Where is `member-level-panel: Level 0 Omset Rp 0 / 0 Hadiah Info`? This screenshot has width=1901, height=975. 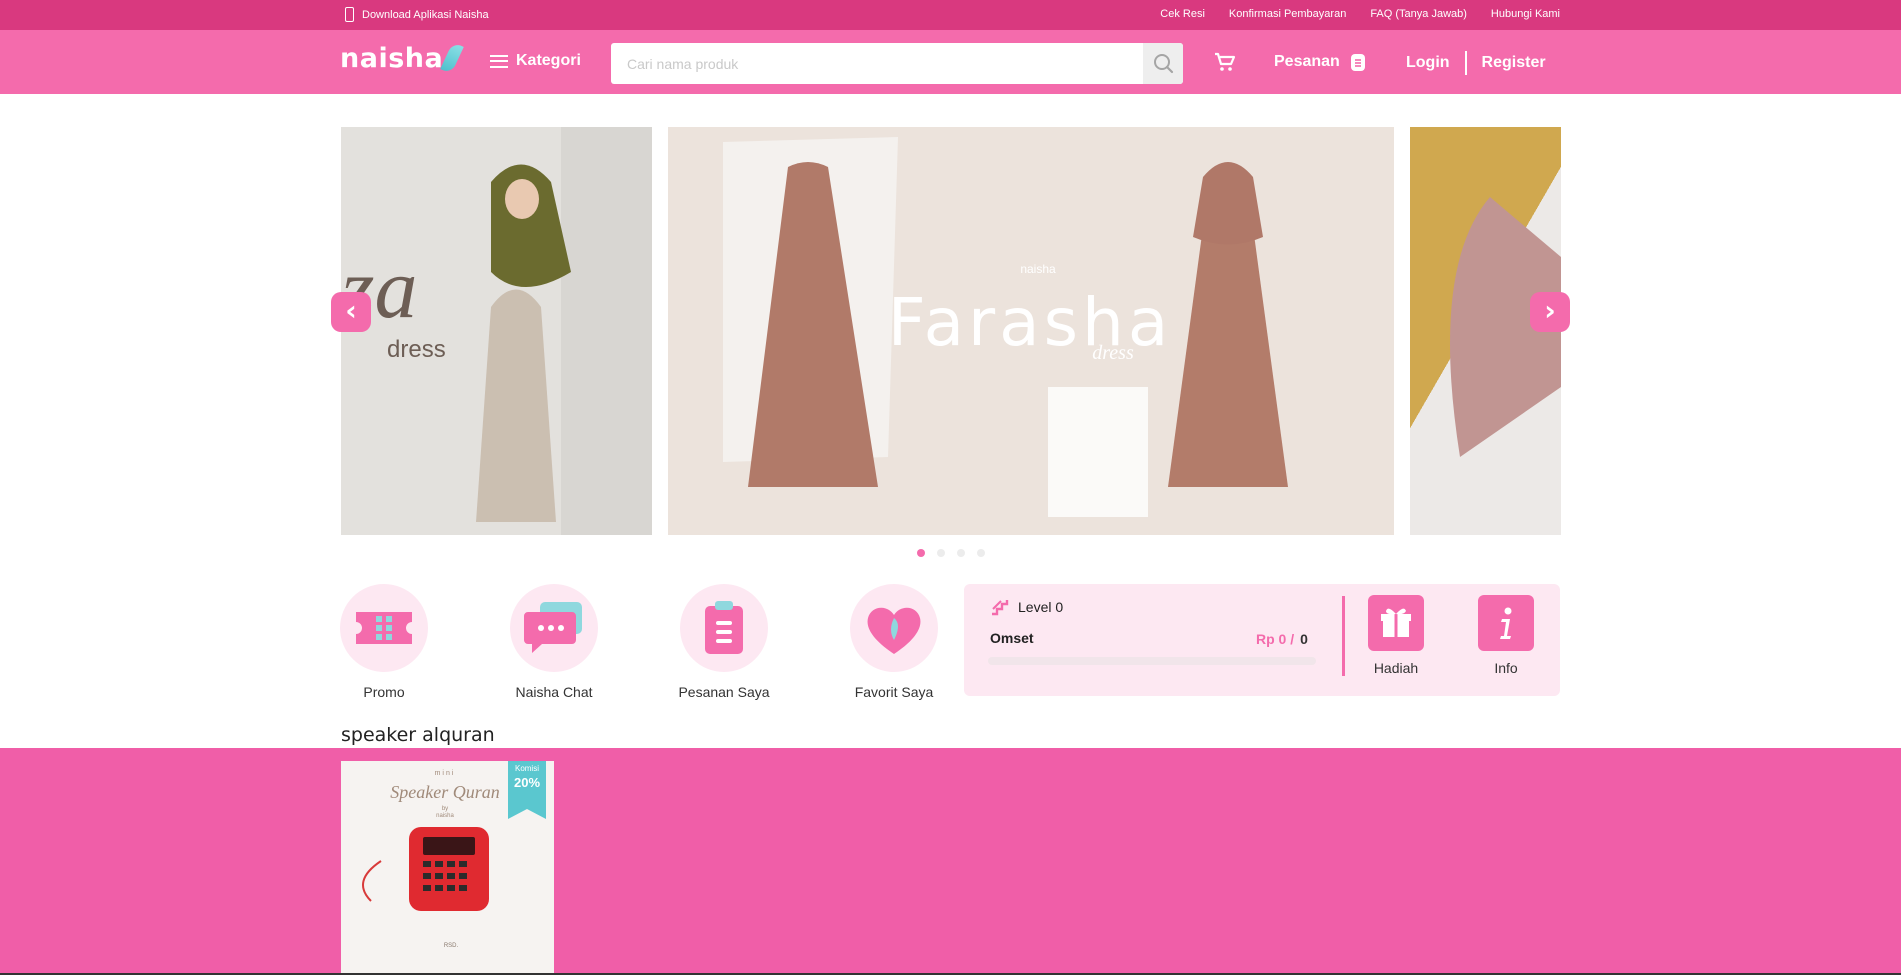 member-level-panel: Level 0 Omset Rp 0 / 0 Hadiah Info is located at coordinates (1262, 640).